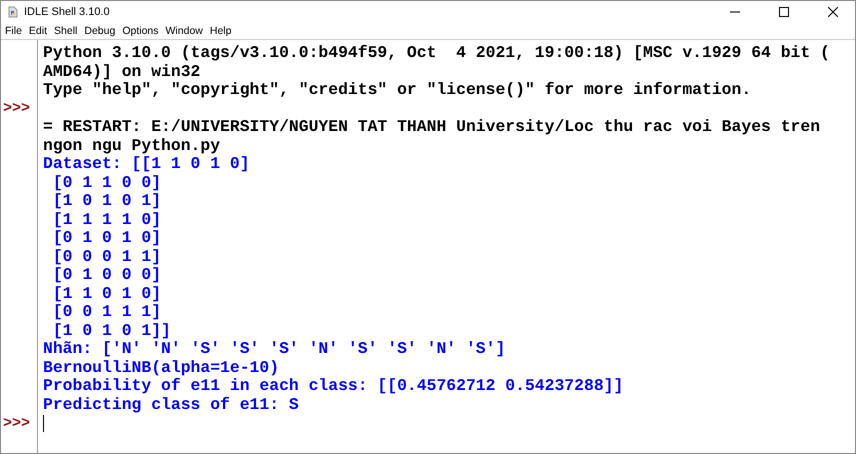 Image resolution: width=856 pixels, height=454 pixels. I want to click on shell-output-line: Predicting class of e11: S, so click(171, 405).